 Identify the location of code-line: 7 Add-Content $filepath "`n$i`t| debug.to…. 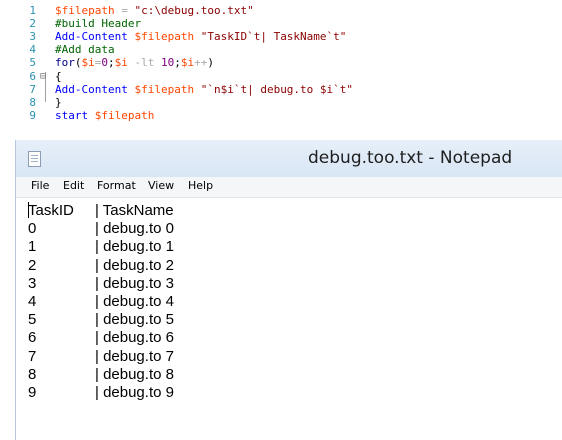
(281, 89).